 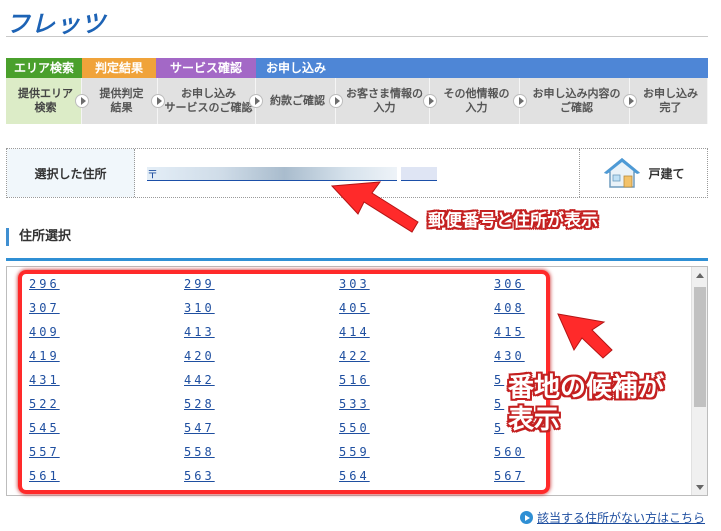 I want to click on address-number-link: 564, so click(x=416, y=481).